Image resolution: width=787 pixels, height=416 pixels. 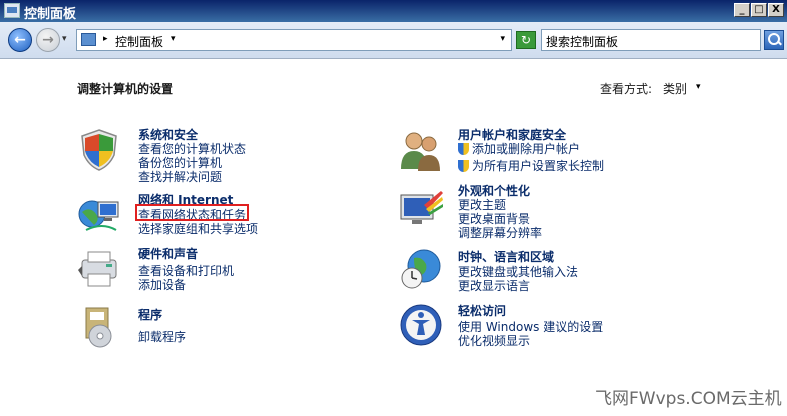 What do you see at coordinates (150, 314) in the screenshot?
I see `category-programs: 程序` at bounding box center [150, 314].